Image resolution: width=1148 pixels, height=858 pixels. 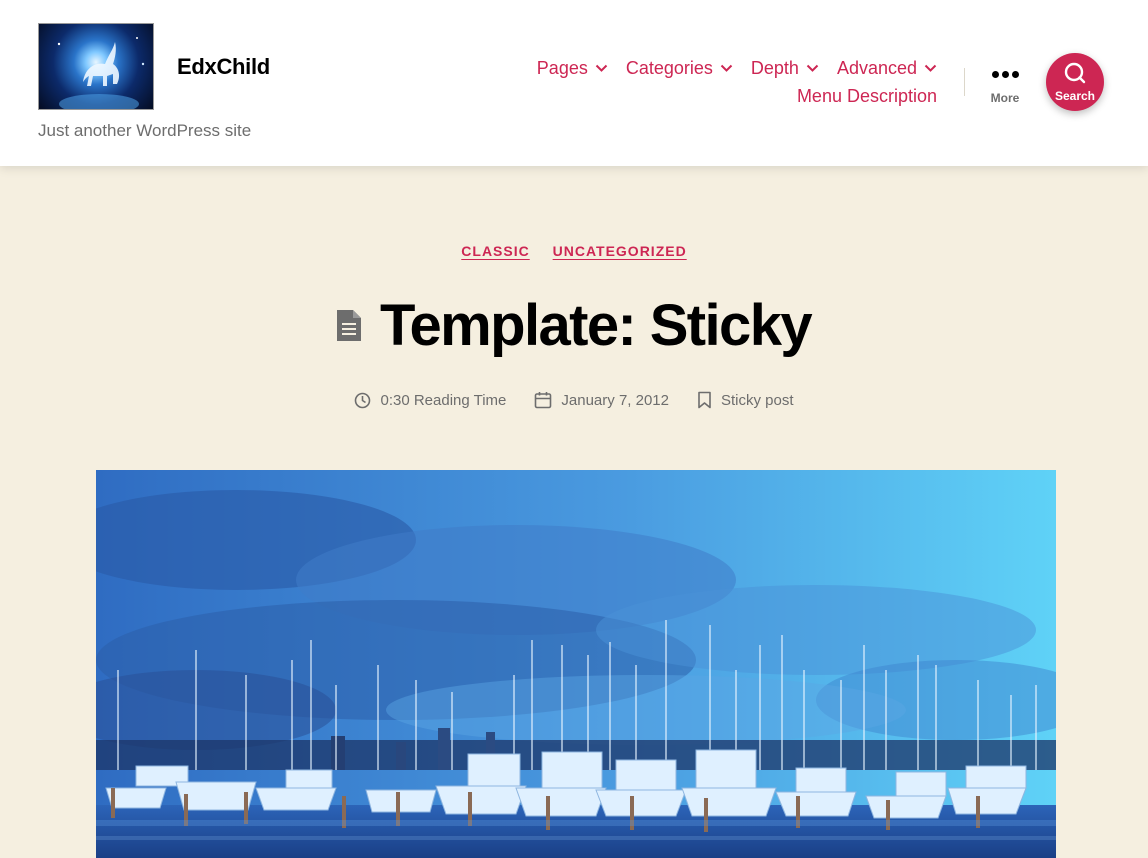 What do you see at coordinates (1005, 98) in the screenshot?
I see `more-label: More` at bounding box center [1005, 98].